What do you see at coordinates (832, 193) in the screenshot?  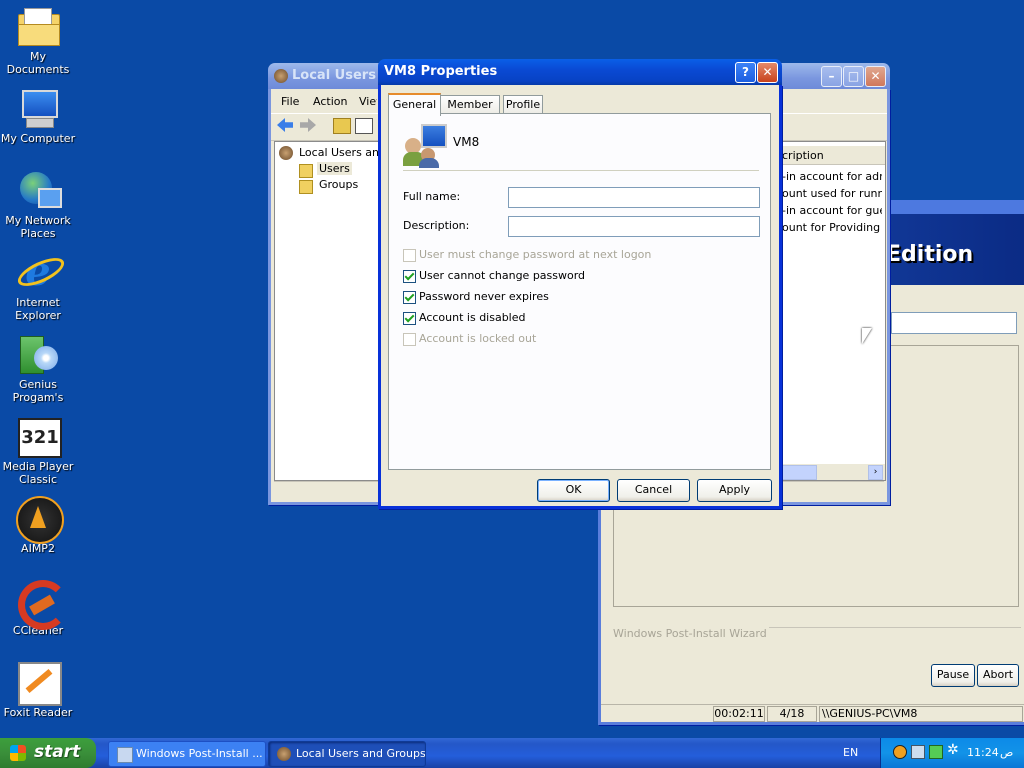 I see `table-row: ount used for running` at bounding box center [832, 193].